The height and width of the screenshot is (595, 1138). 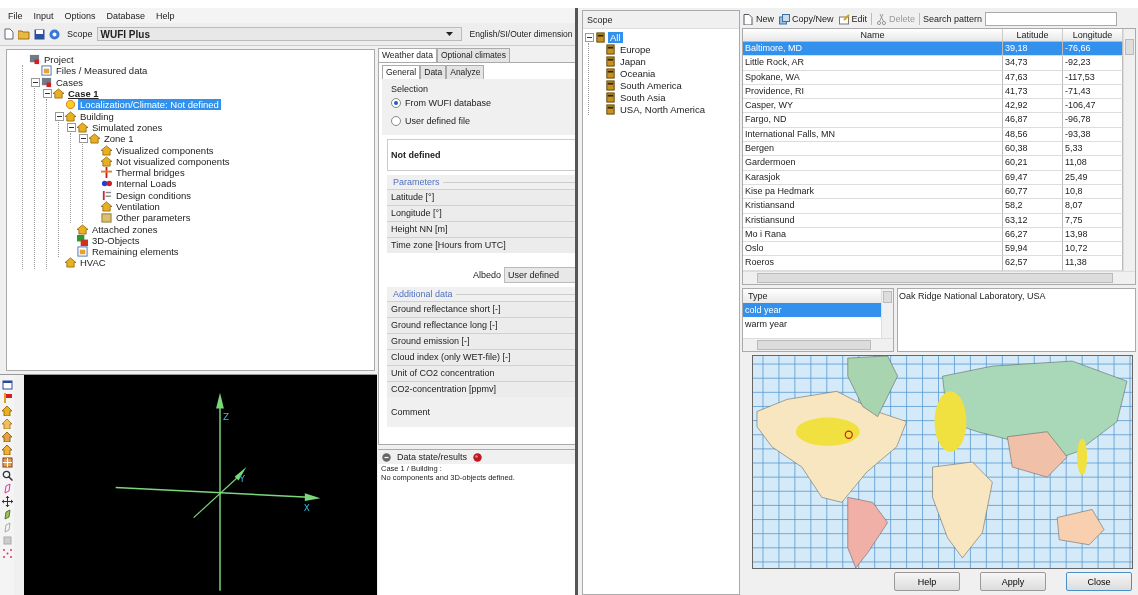 I want to click on tree-item: Building, so click(x=97, y=116).